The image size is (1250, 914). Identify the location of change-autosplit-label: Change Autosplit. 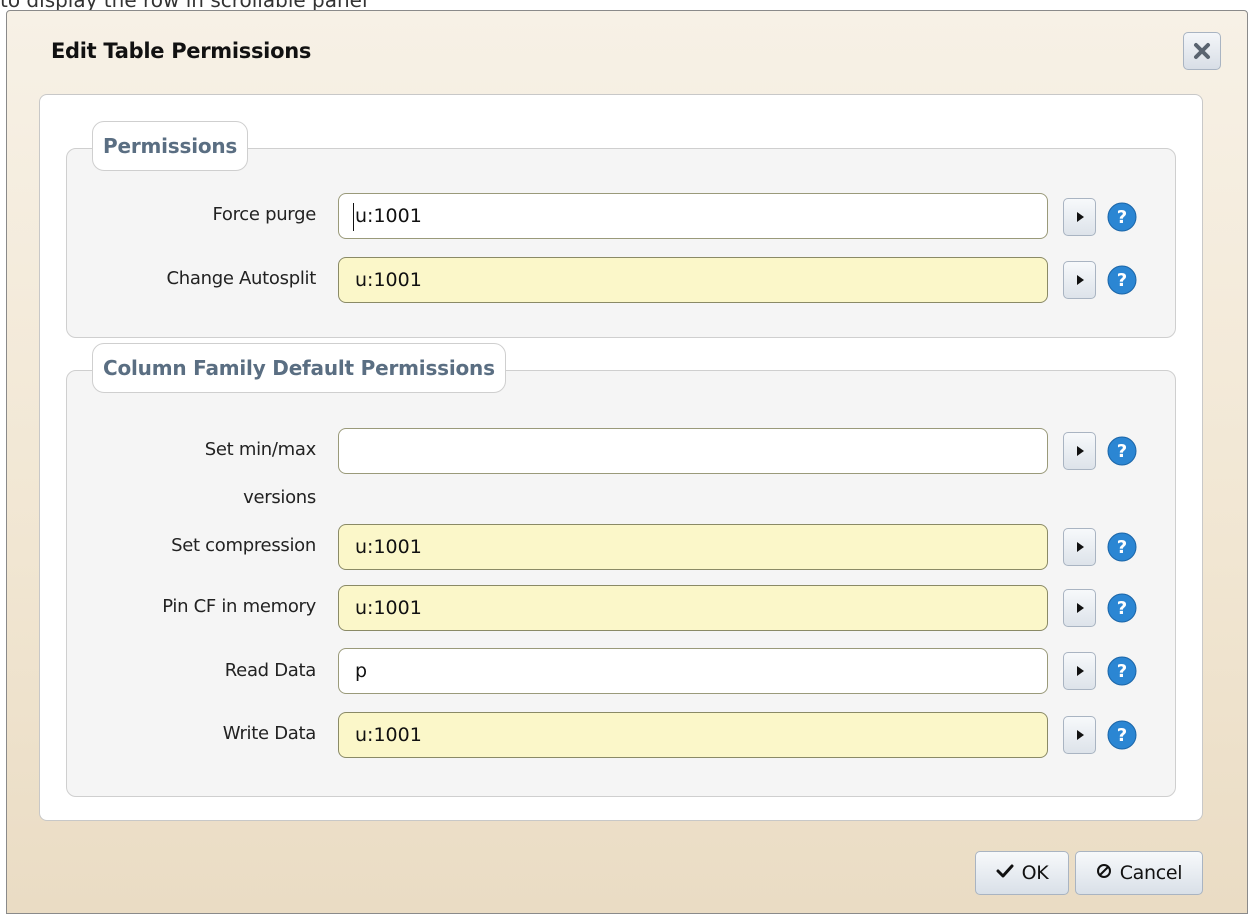
(241, 278).